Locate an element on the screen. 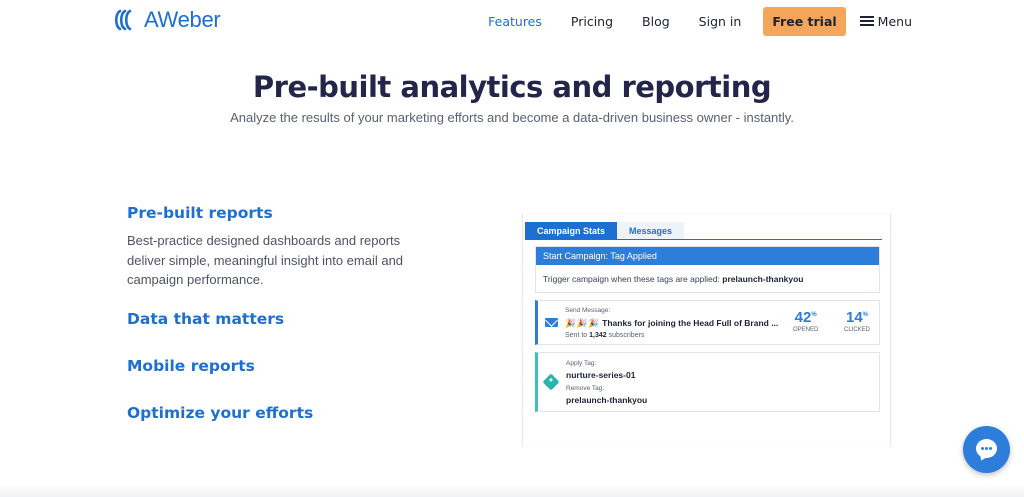  sent-suffix: subscribers is located at coordinates (626, 335).